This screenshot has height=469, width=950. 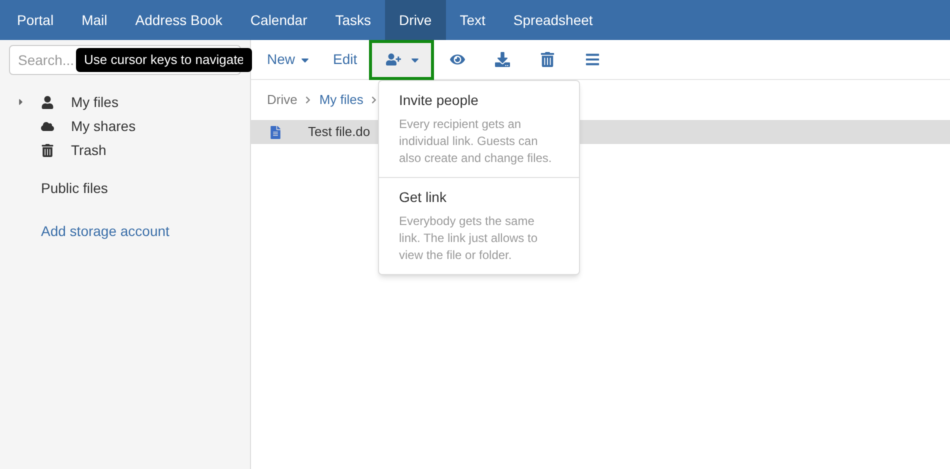 What do you see at coordinates (339, 132) in the screenshot?
I see `file-name: Test file.do` at bounding box center [339, 132].